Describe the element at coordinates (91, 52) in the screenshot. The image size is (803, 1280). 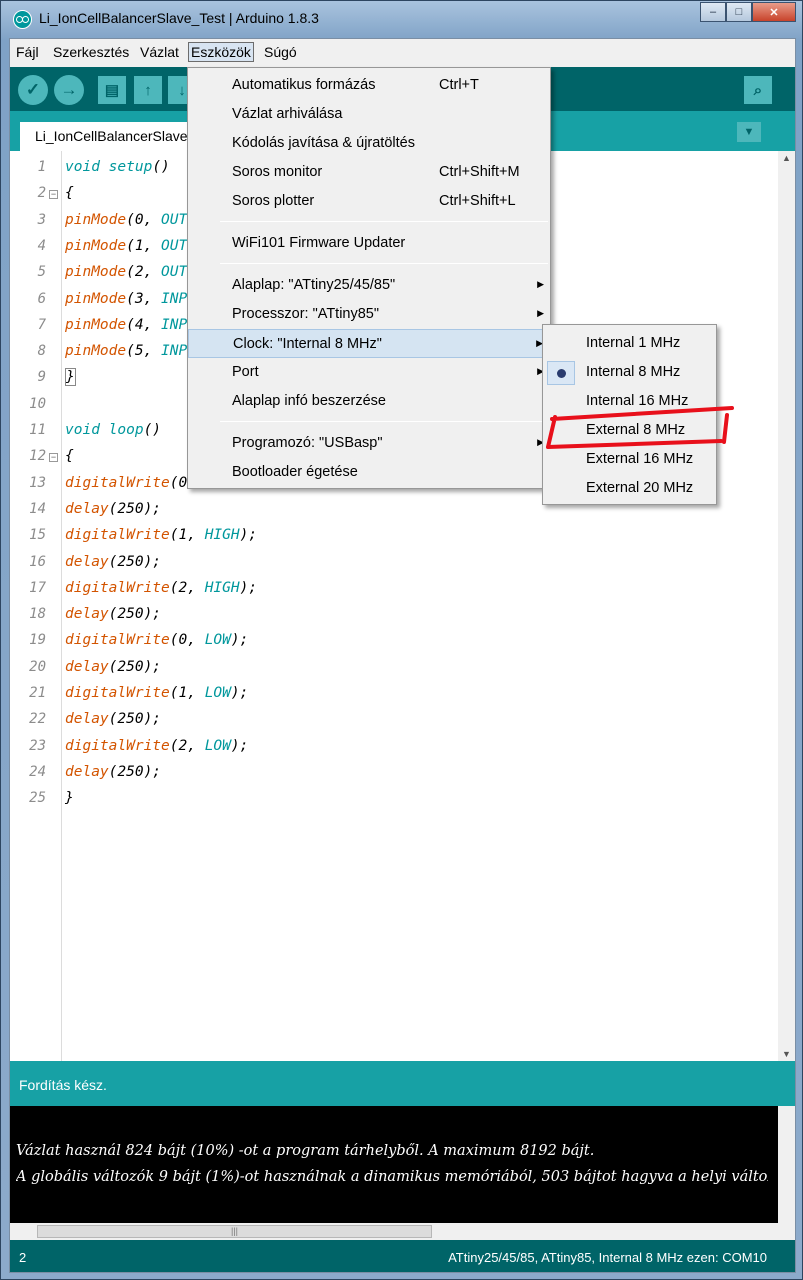
I see `menu-edit: Szerkesztés` at that location.